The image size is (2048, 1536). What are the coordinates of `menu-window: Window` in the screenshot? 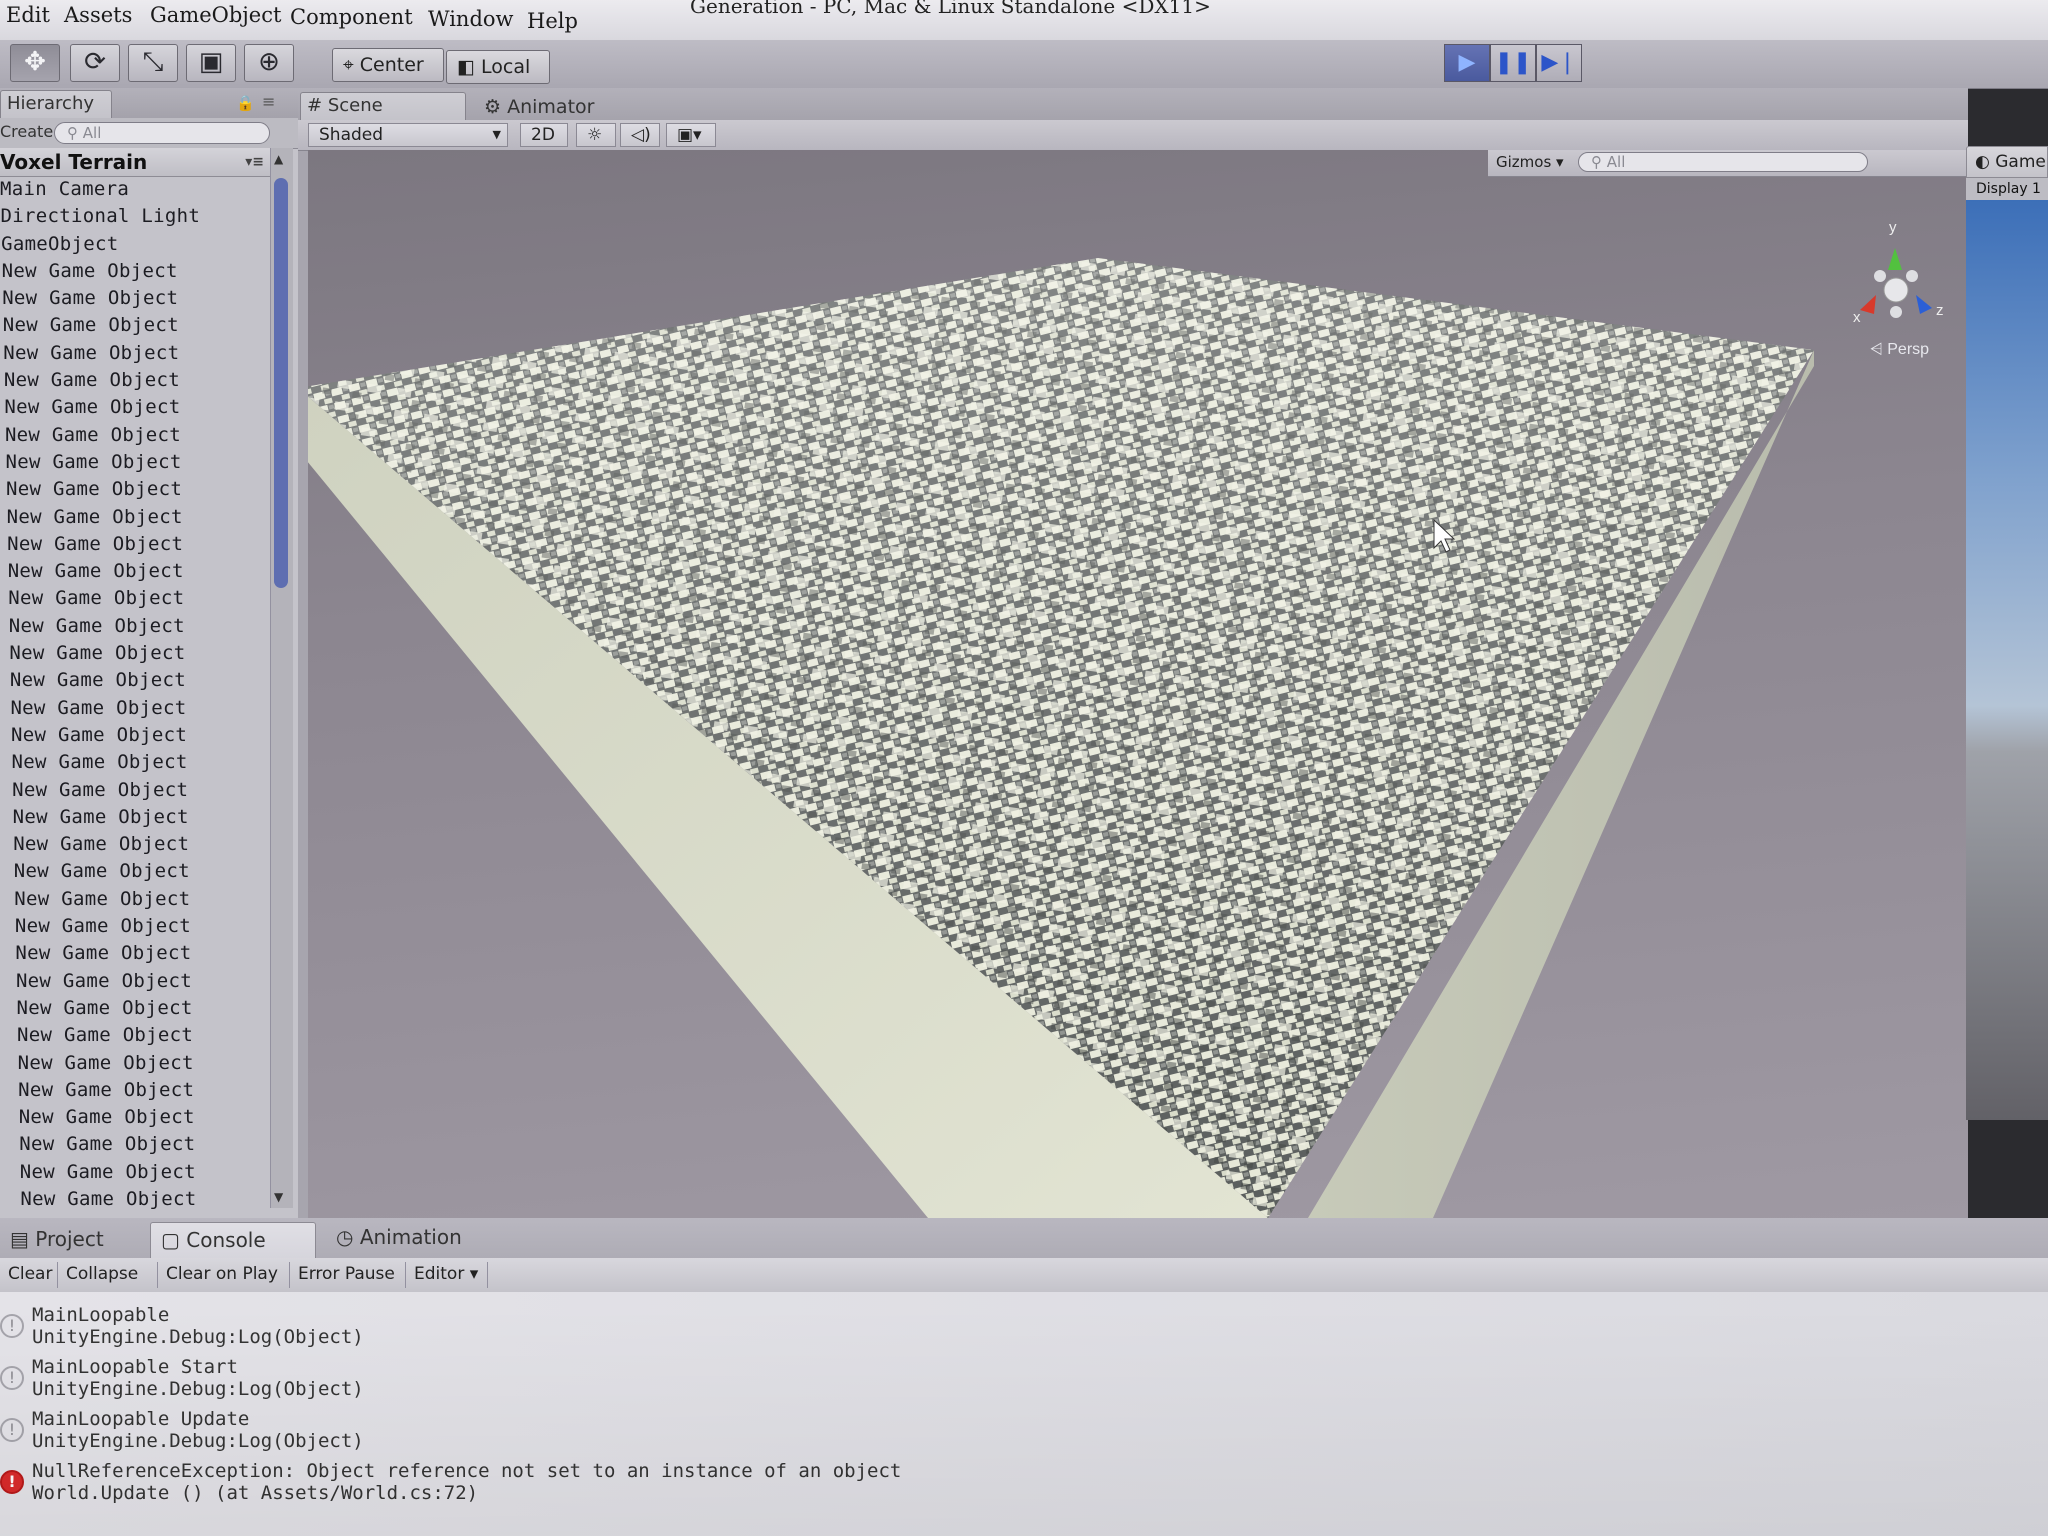 It's located at (471, 24).